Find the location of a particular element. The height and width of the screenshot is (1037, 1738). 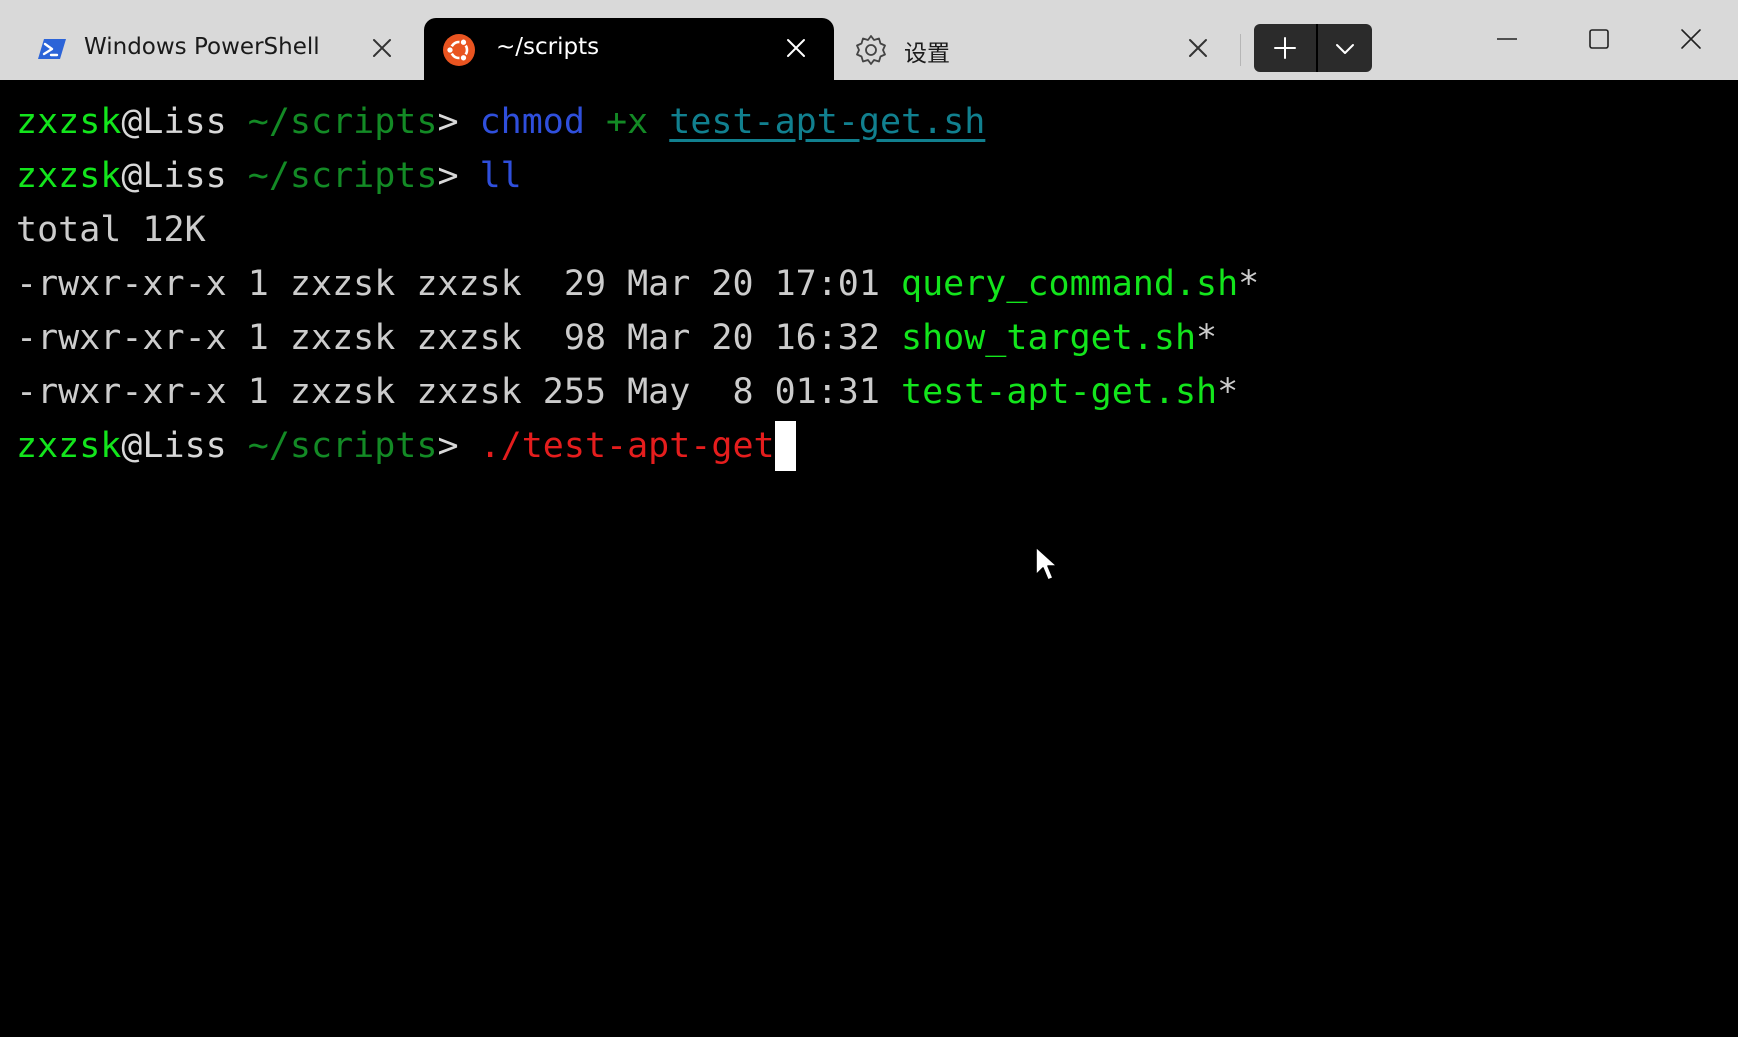

gear-icon is located at coordinates (870, 49).